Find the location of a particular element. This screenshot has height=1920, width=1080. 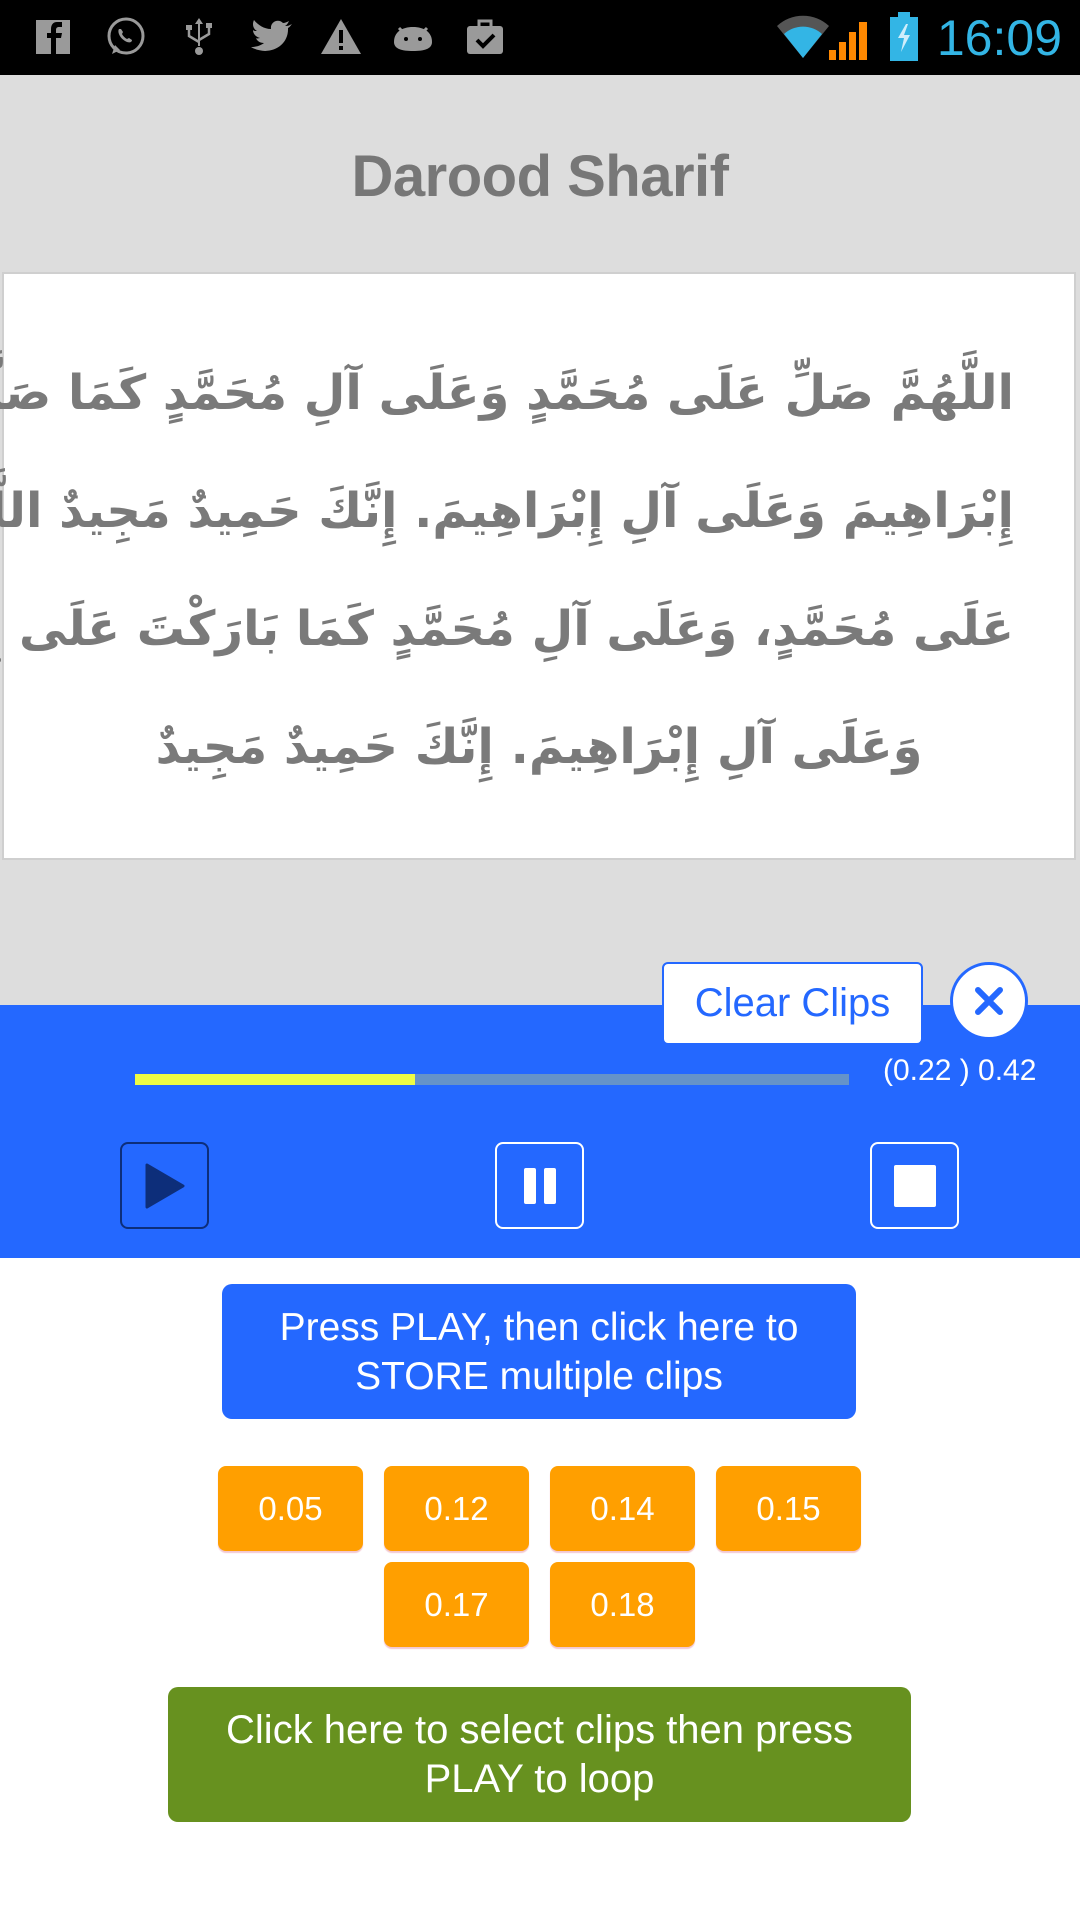

loop-label-line2: PLAY to loop is located at coordinates (539, 1778).